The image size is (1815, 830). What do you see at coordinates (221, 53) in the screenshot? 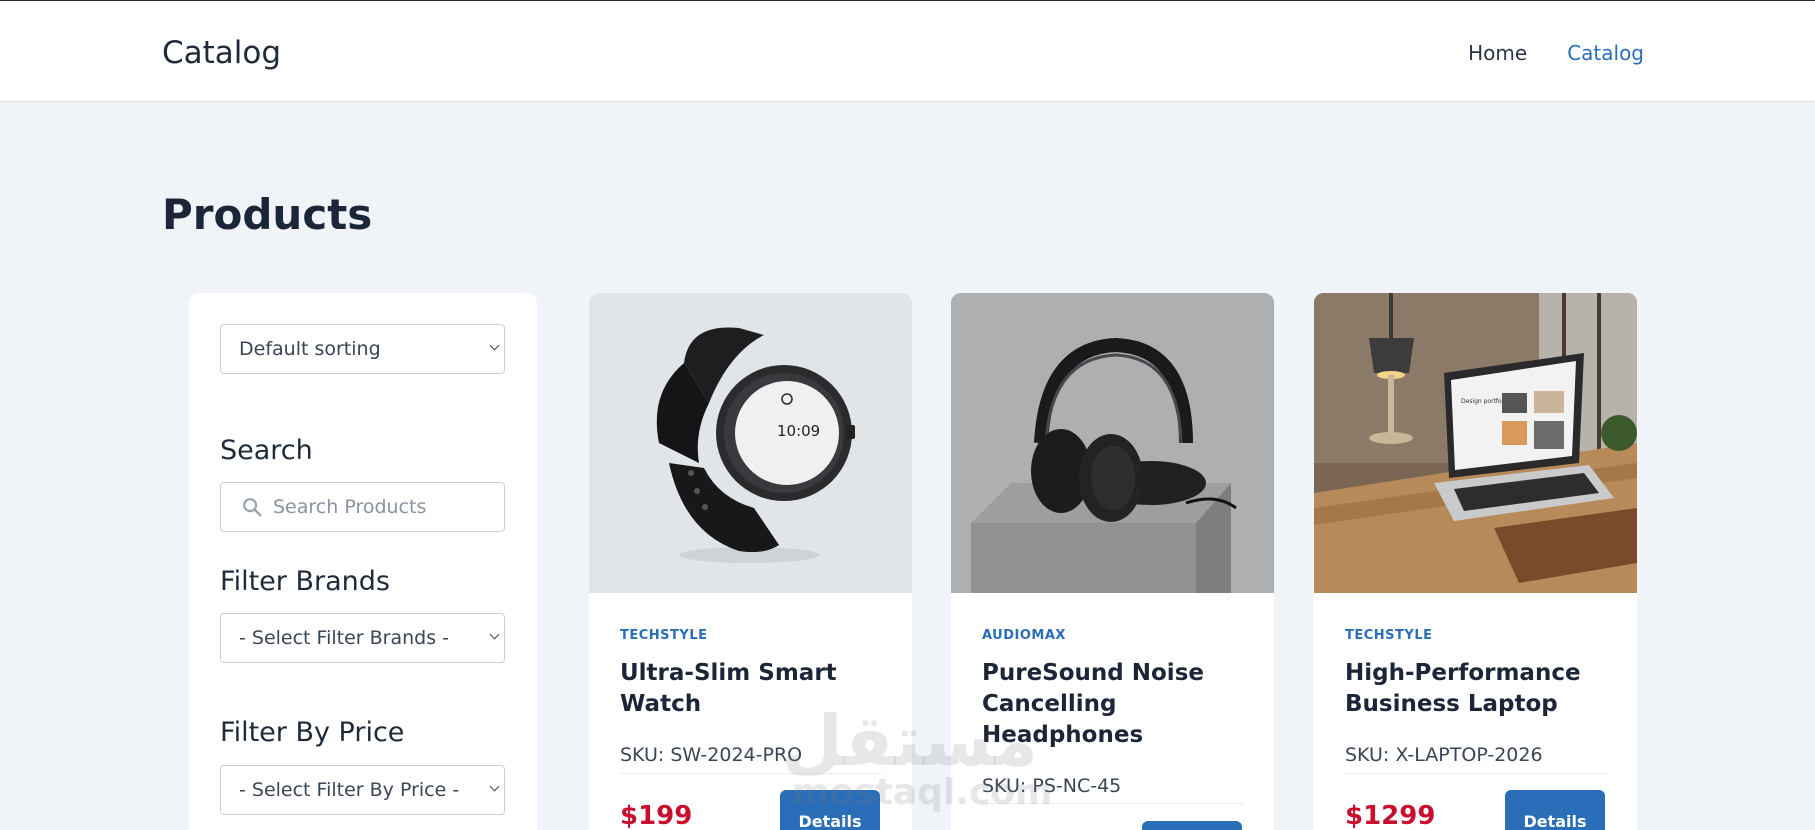
I see `site-brand: Catalog` at bounding box center [221, 53].